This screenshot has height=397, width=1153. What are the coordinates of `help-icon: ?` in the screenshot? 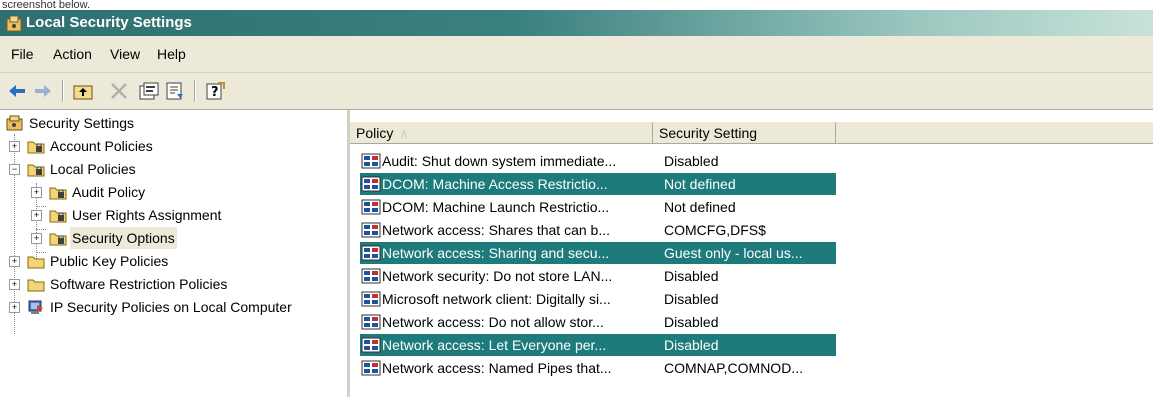 It's located at (215, 91).